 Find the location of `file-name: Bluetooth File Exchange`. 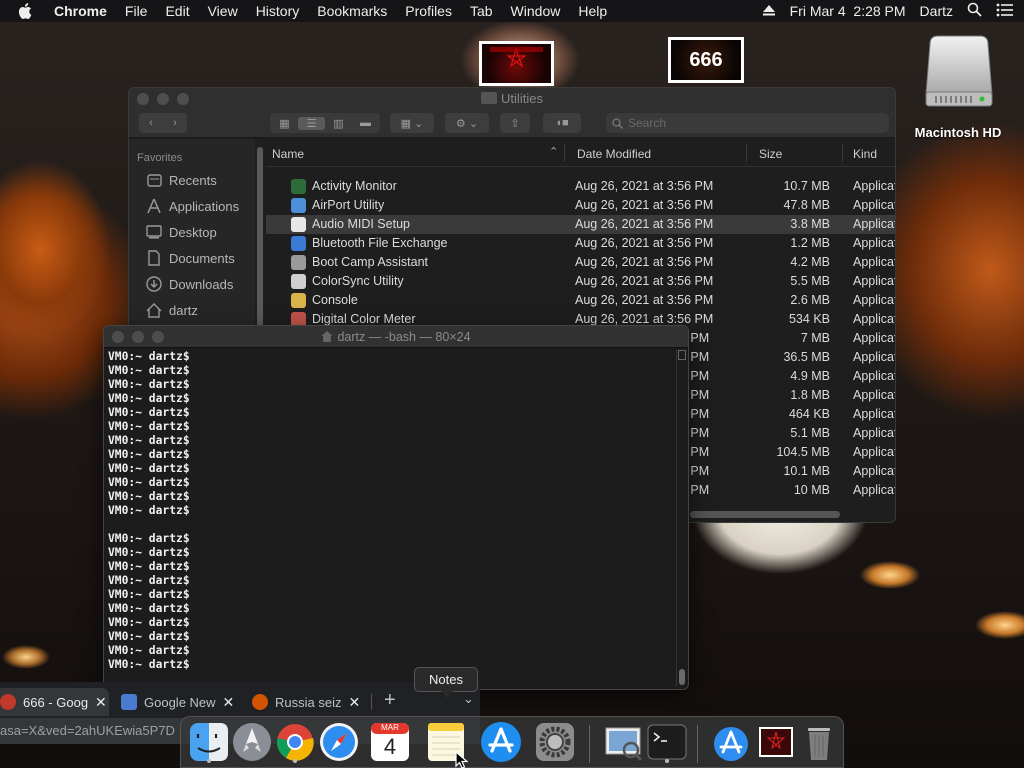

file-name: Bluetooth File Exchange is located at coordinates (380, 243).